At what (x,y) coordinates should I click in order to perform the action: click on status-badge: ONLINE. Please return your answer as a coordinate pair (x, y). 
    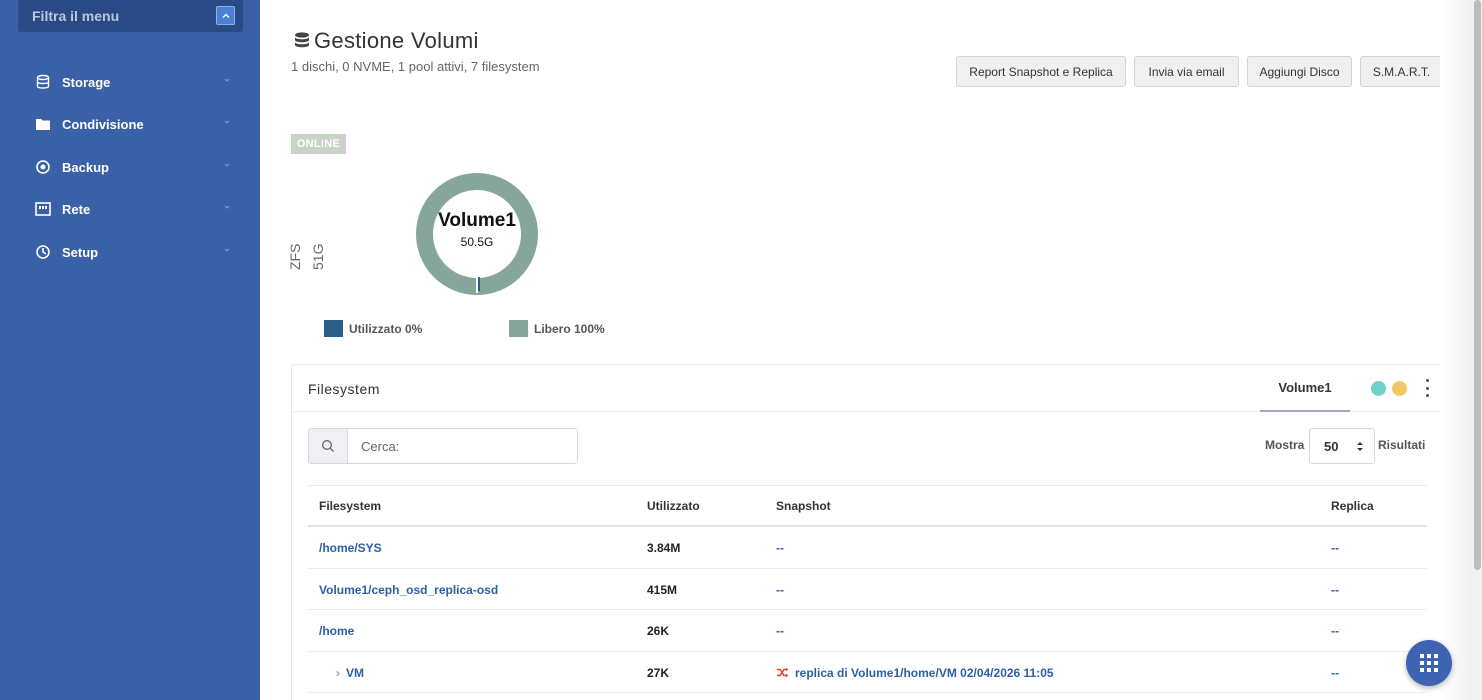
    Looking at the image, I should click on (318, 144).